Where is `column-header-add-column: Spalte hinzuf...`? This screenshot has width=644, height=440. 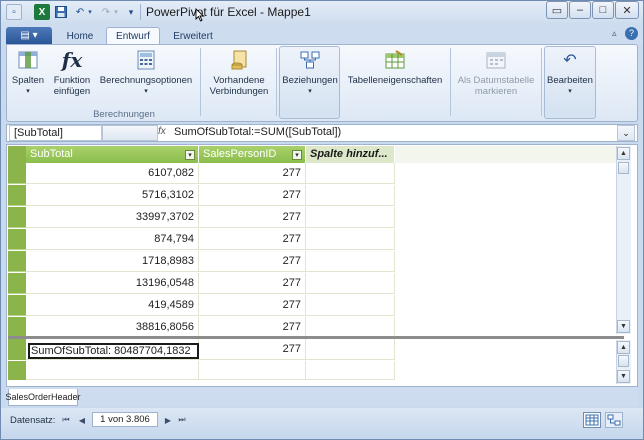
column-header-add-column: Spalte hinzuf... is located at coordinates (350, 154).